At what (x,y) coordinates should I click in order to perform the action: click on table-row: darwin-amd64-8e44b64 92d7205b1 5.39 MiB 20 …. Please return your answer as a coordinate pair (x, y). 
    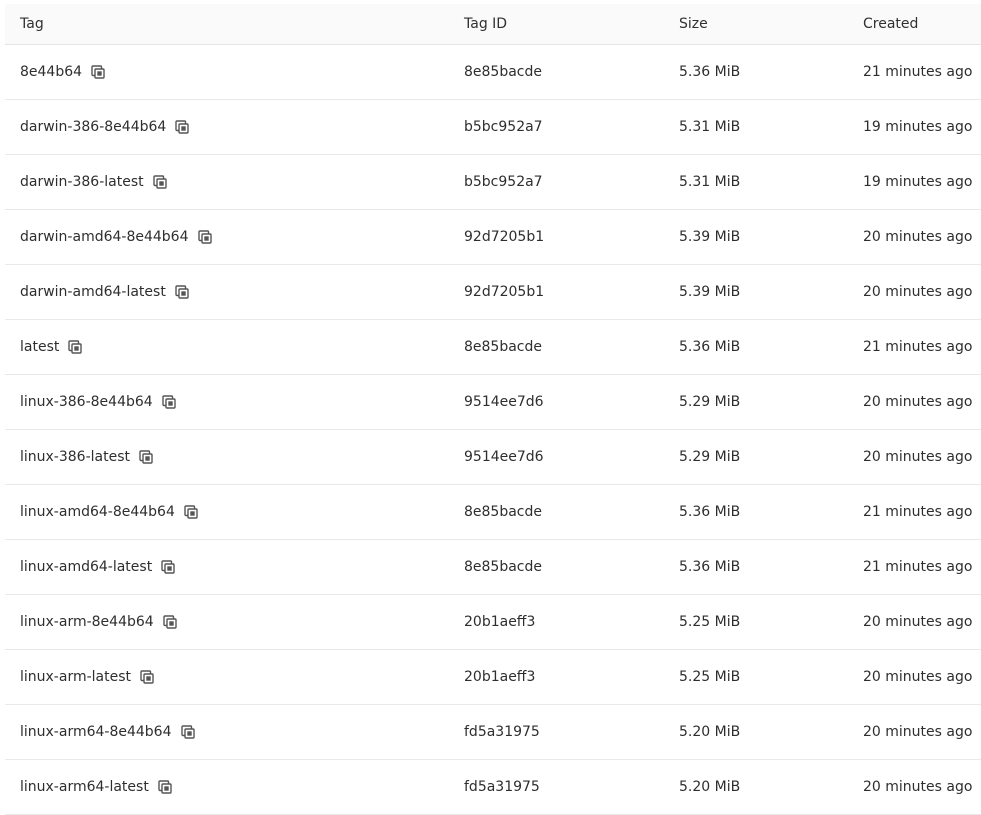
    Looking at the image, I should click on (493, 237).